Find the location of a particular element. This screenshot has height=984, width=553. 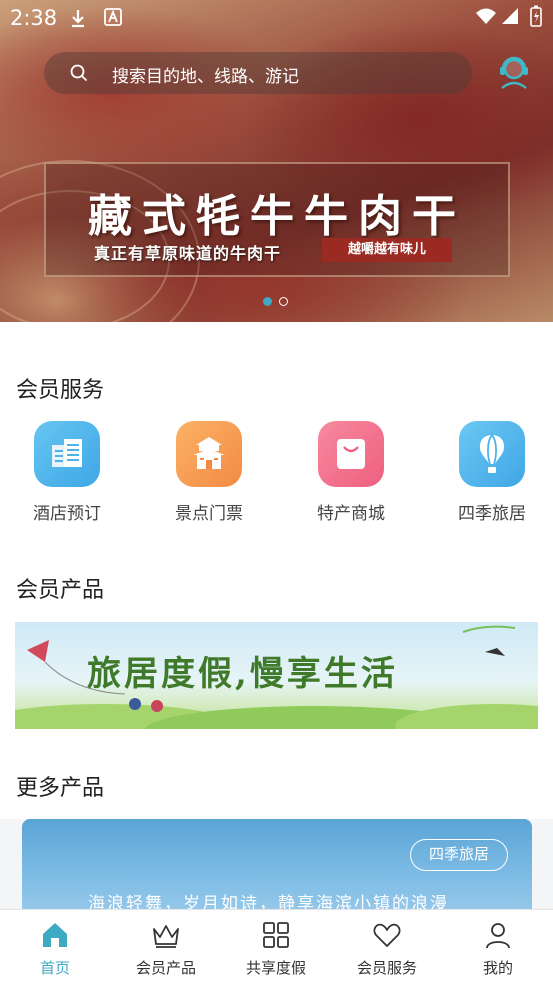

nav-label: 会员产品 is located at coordinates (165, 968).